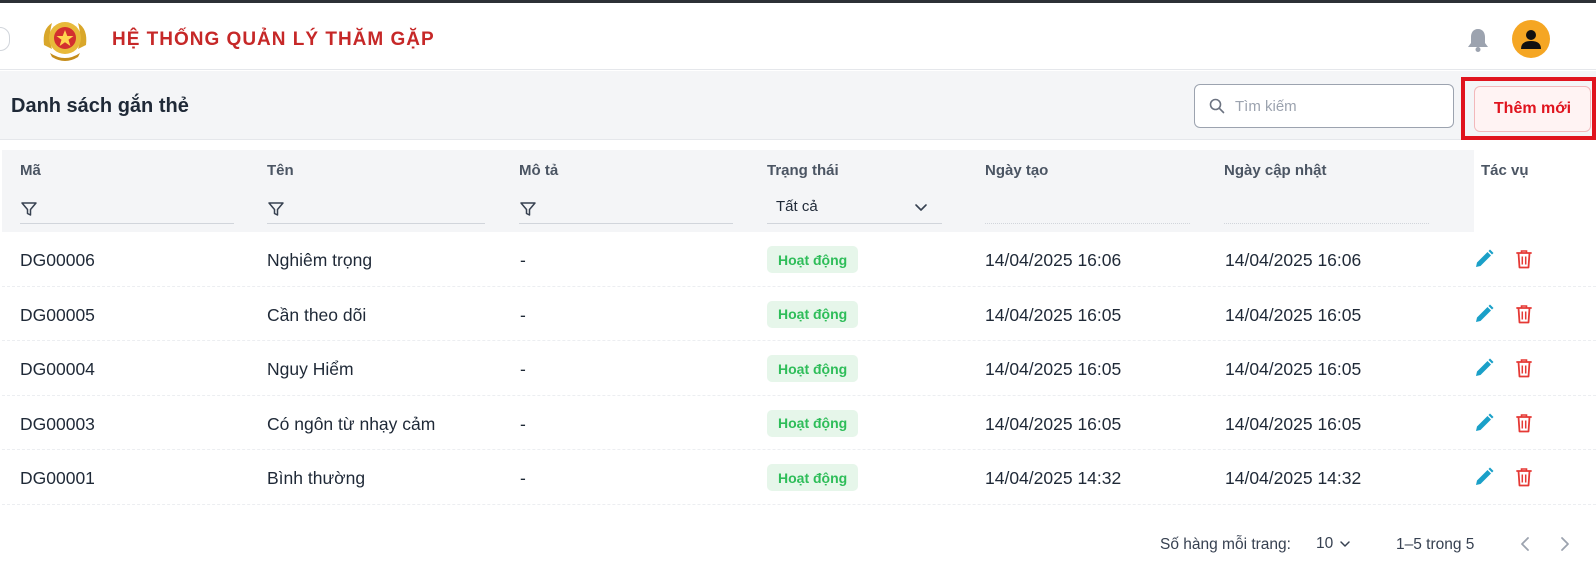 The width and height of the screenshot is (1596, 580). I want to click on column-header-status: Trạng thái, so click(803, 170).